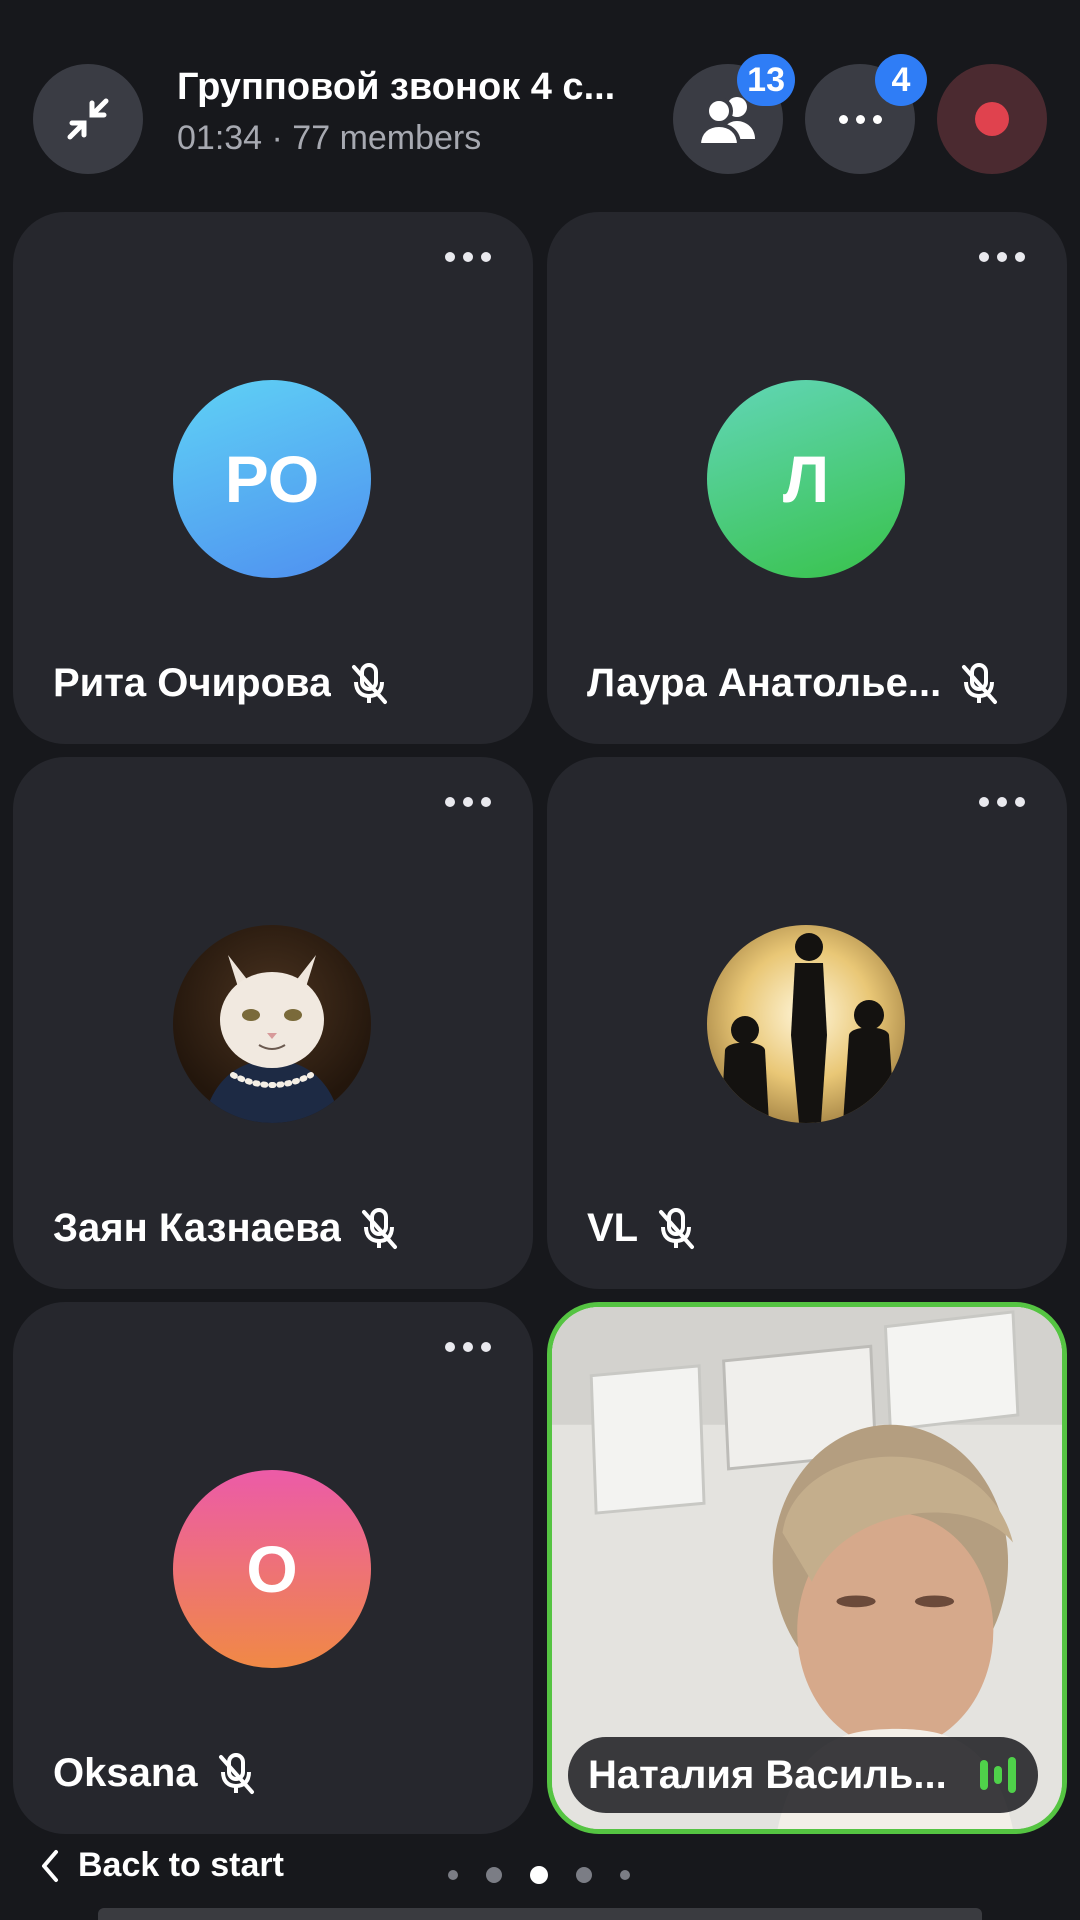 The image size is (1080, 1920). I want to click on participant-name-row: VL, so click(641, 1228).